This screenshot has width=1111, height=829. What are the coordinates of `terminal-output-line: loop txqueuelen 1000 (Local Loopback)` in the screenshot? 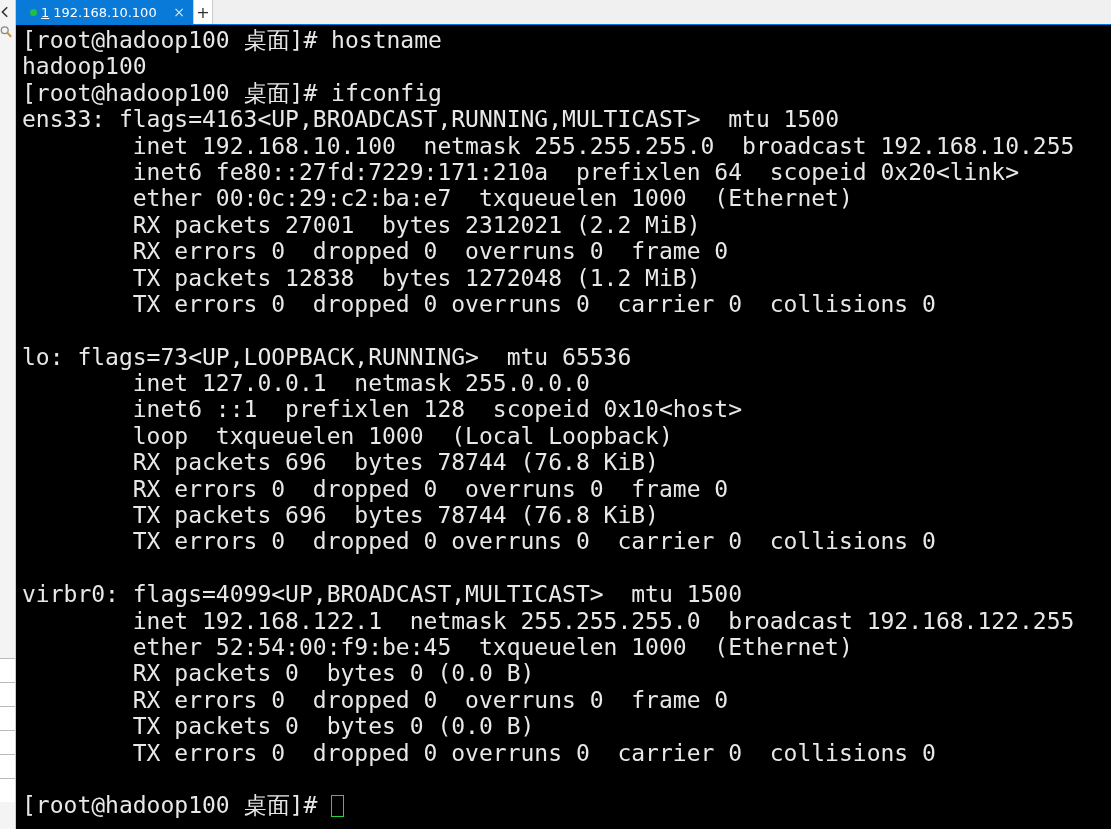 It's located at (402, 436).